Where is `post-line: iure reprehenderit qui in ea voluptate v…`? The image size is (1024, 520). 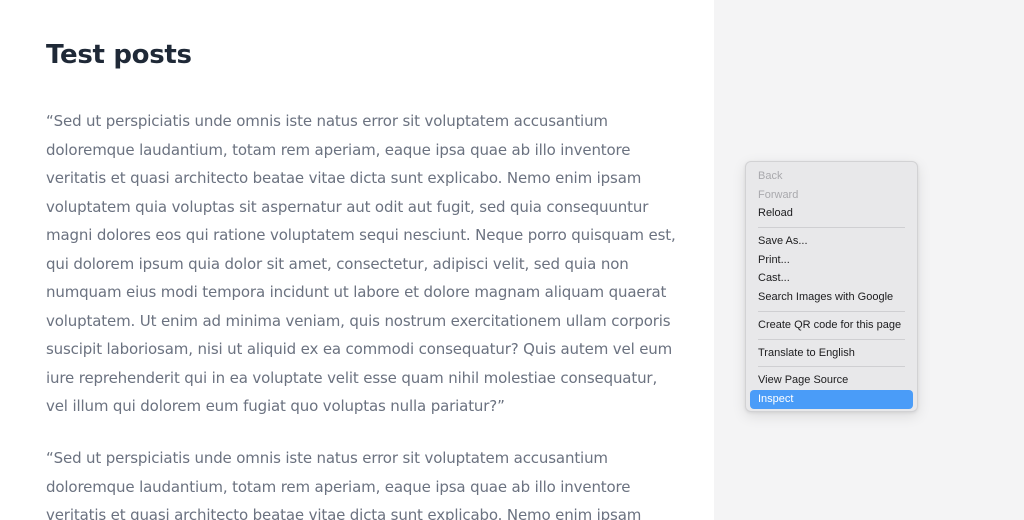 post-line: iure reprehenderit qui in ea voluptate v… is located at coordinates (352, 377).